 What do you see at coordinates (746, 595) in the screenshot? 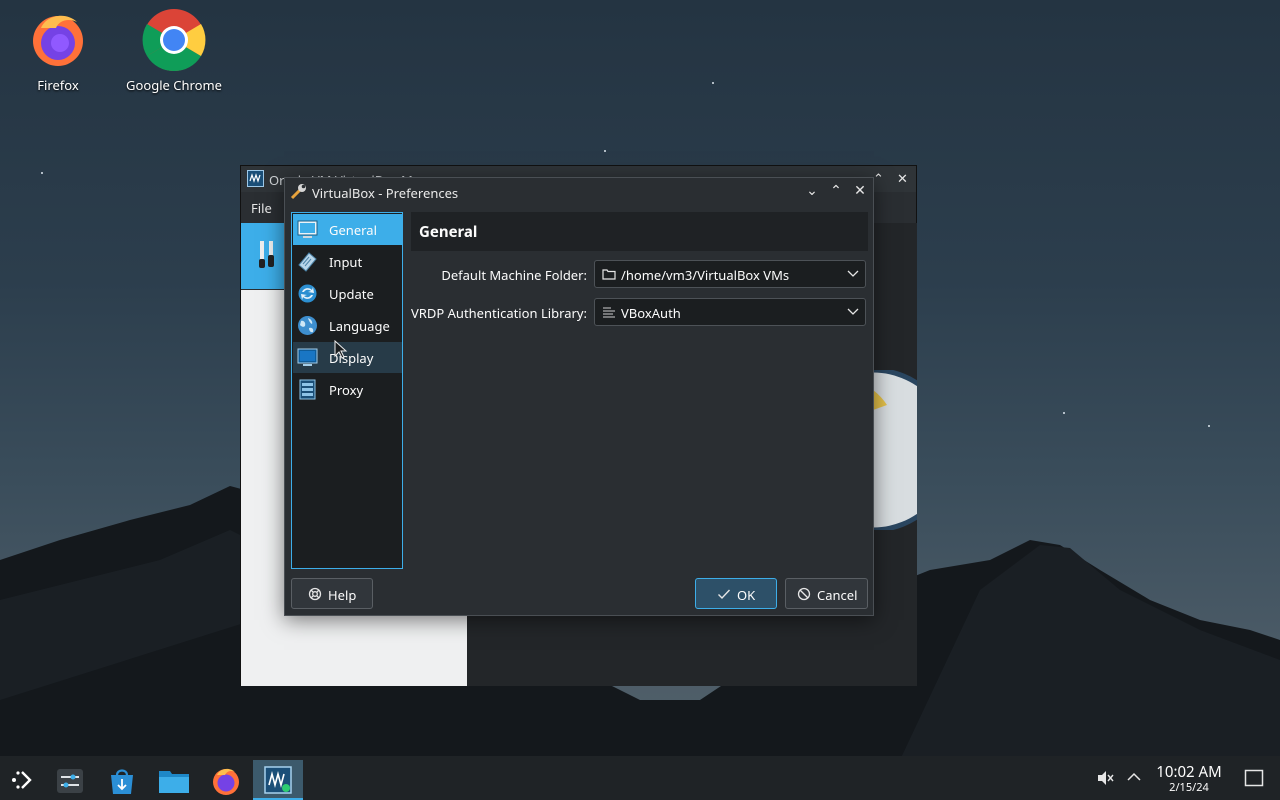
I see `ok-label: OK` at bounding box center [746, 595].